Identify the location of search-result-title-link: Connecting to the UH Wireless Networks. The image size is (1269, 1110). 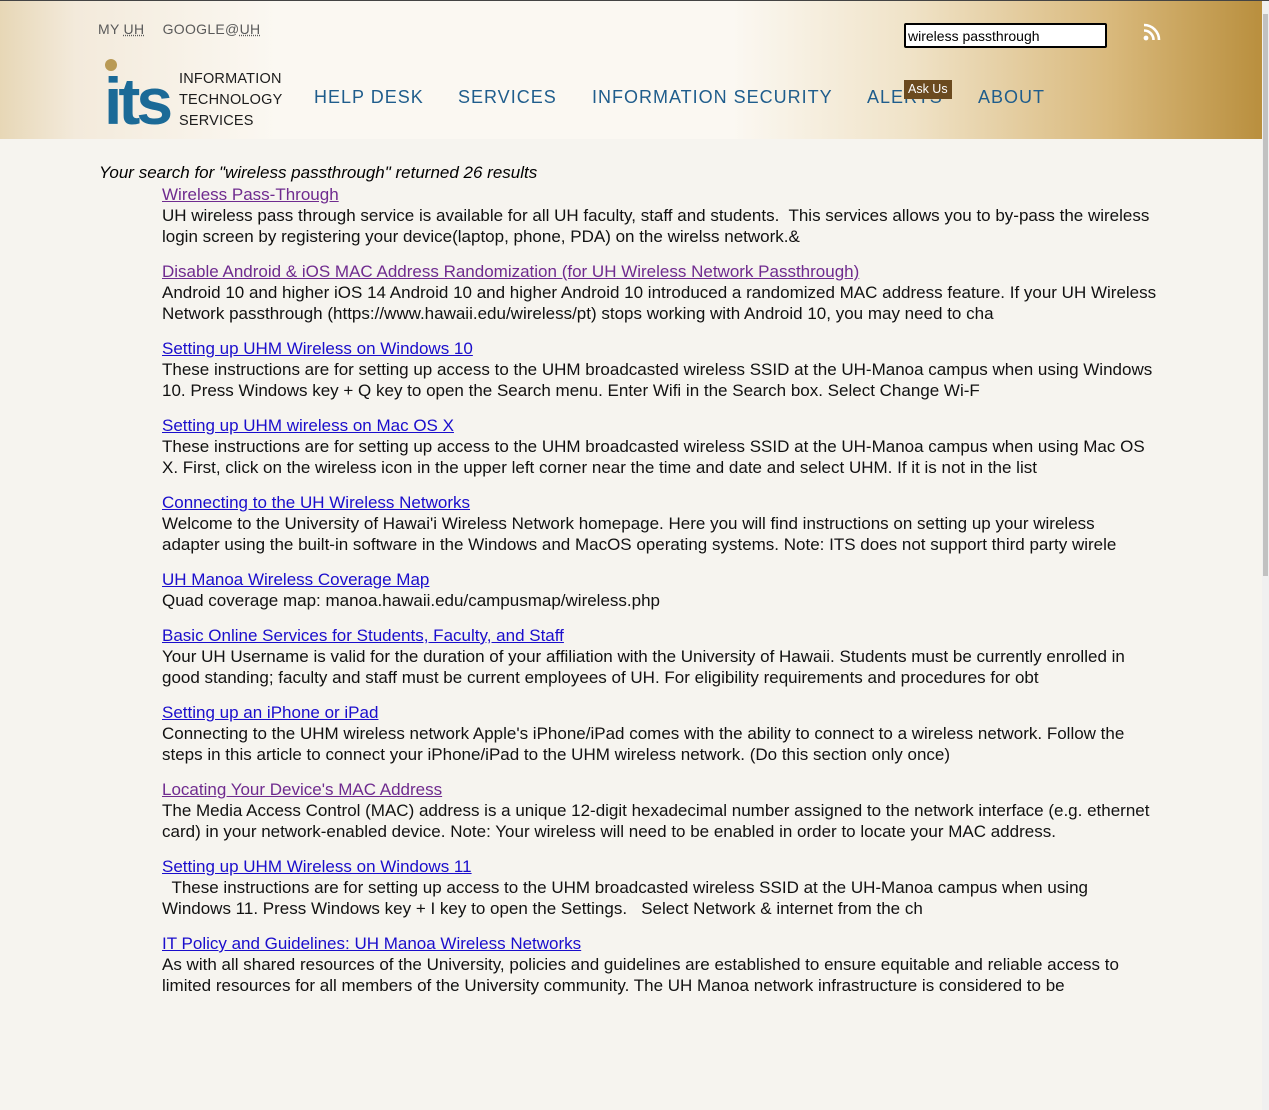
(316, 502).